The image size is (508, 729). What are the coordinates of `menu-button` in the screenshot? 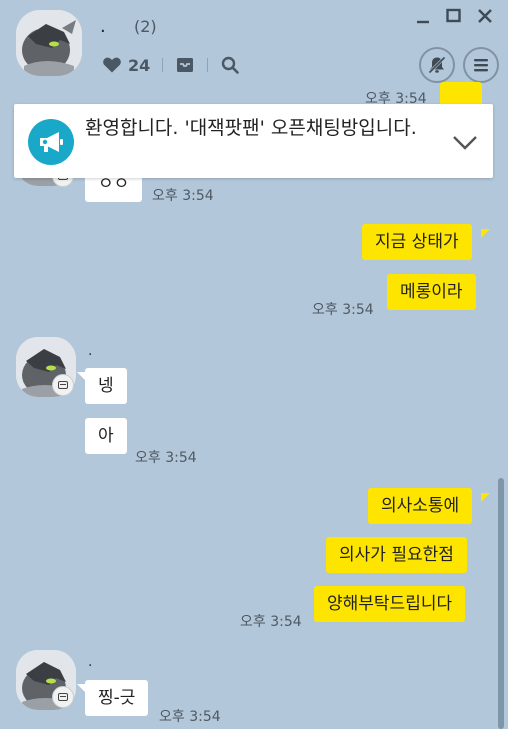 It's located at (481, 65).